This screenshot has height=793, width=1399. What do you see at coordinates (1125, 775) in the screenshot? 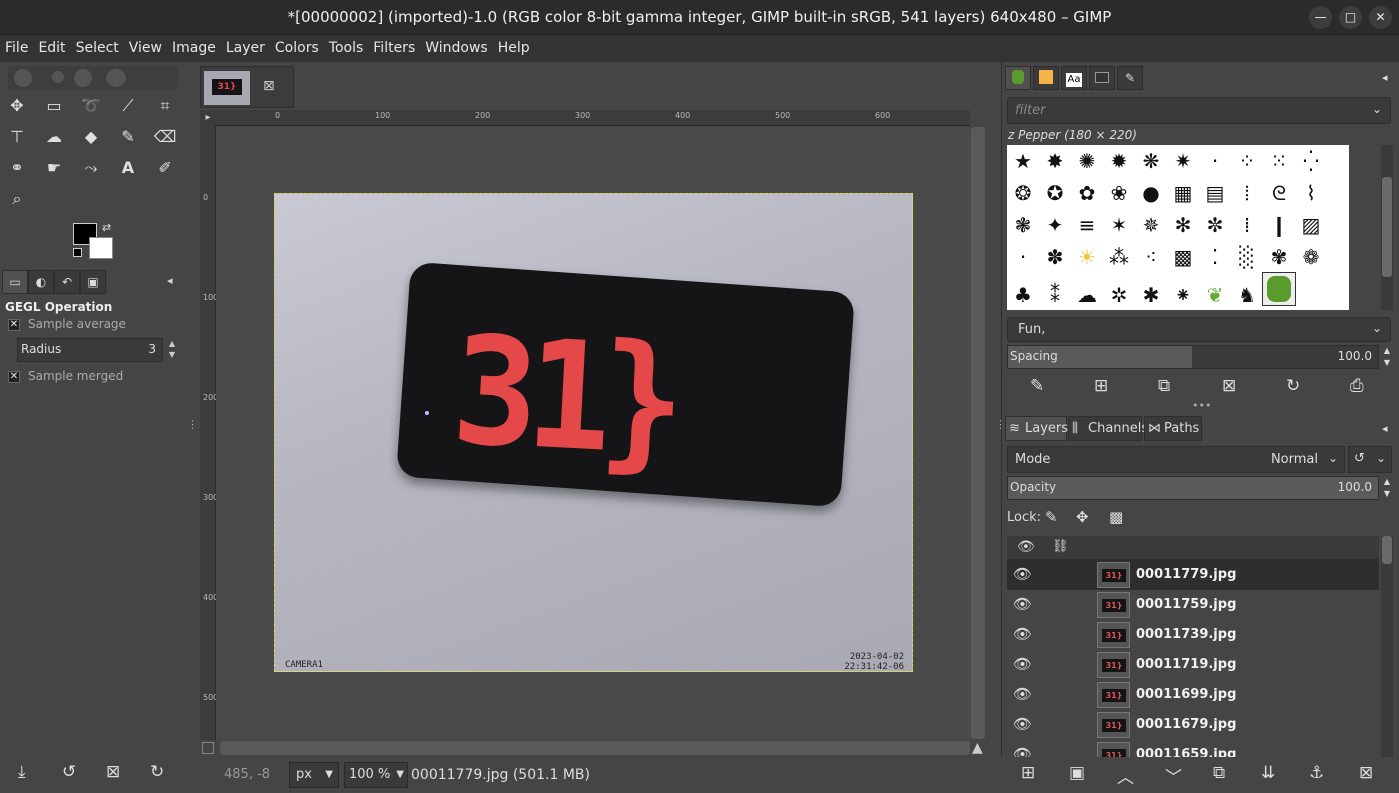
I see `raise-layer-icon: ︿` at bounding box center [1125, 775].